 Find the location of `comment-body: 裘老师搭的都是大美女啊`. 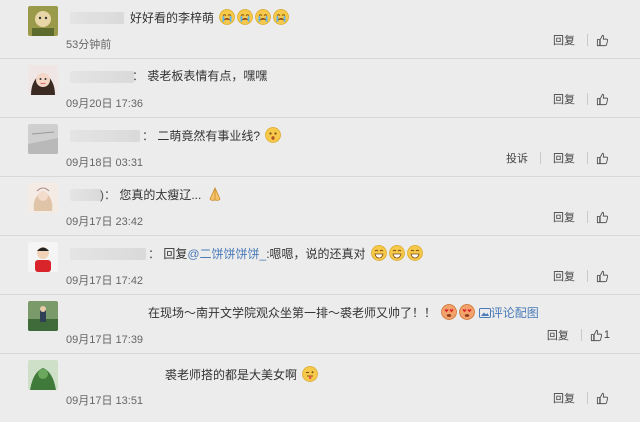

comment-body: 裘老师搭的都是大美女啊 is located at coordinates (231, 375).